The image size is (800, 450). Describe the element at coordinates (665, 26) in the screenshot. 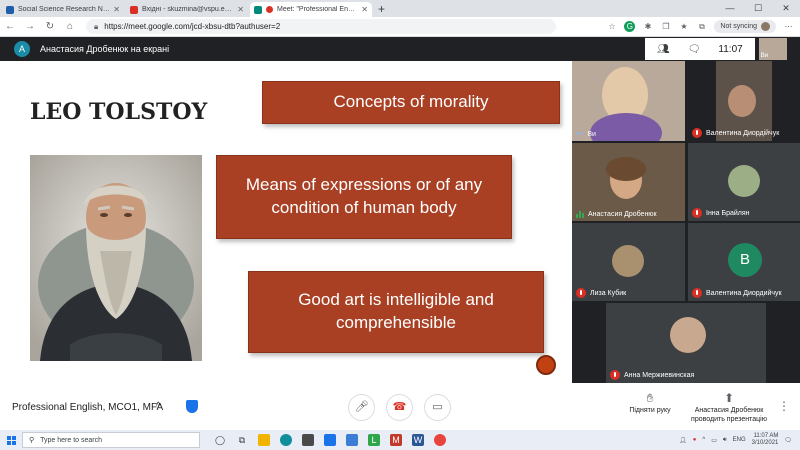

I see `collections-icon: ❐` at that location.